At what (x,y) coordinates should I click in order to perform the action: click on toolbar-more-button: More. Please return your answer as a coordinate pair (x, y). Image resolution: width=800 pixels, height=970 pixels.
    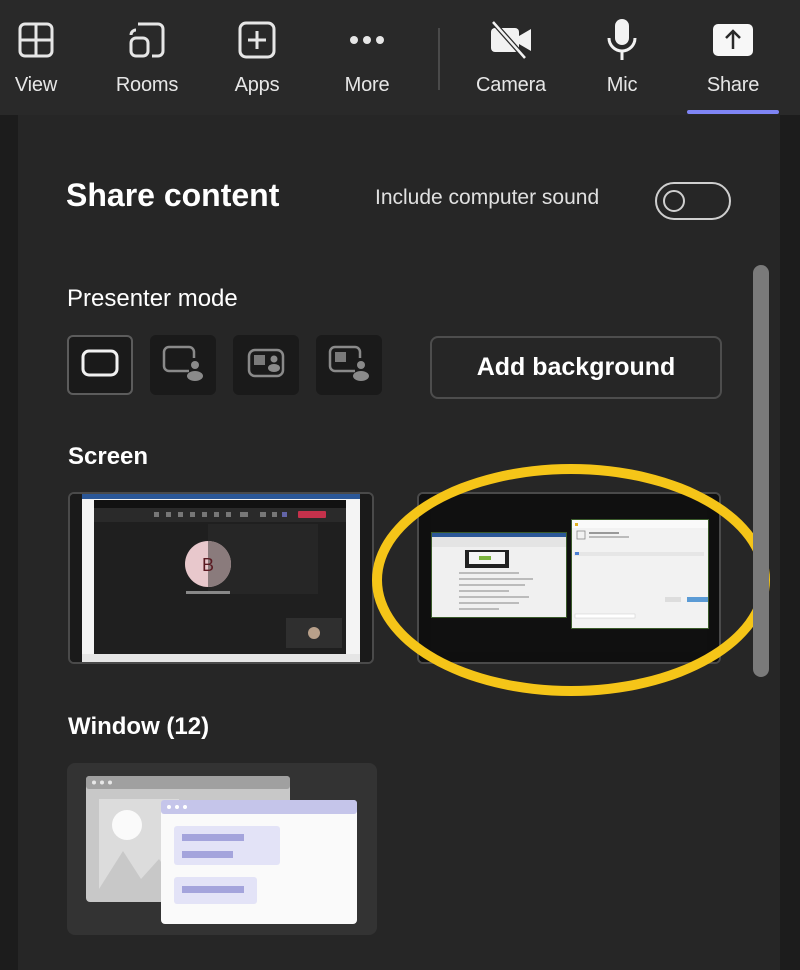
    Looking at the image, I should click on (367, 64).